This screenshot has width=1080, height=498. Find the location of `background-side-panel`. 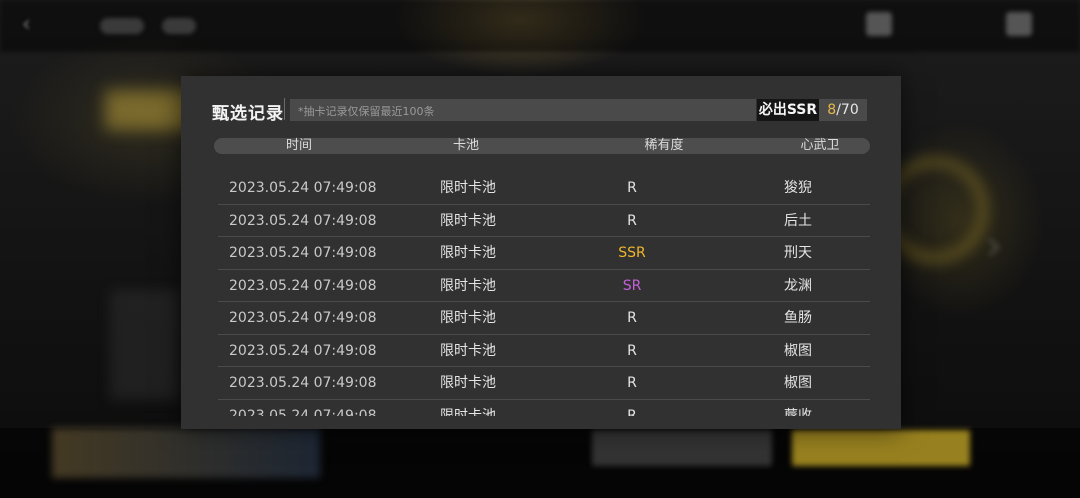

background-side-panel is located at coordinates (145, 345).